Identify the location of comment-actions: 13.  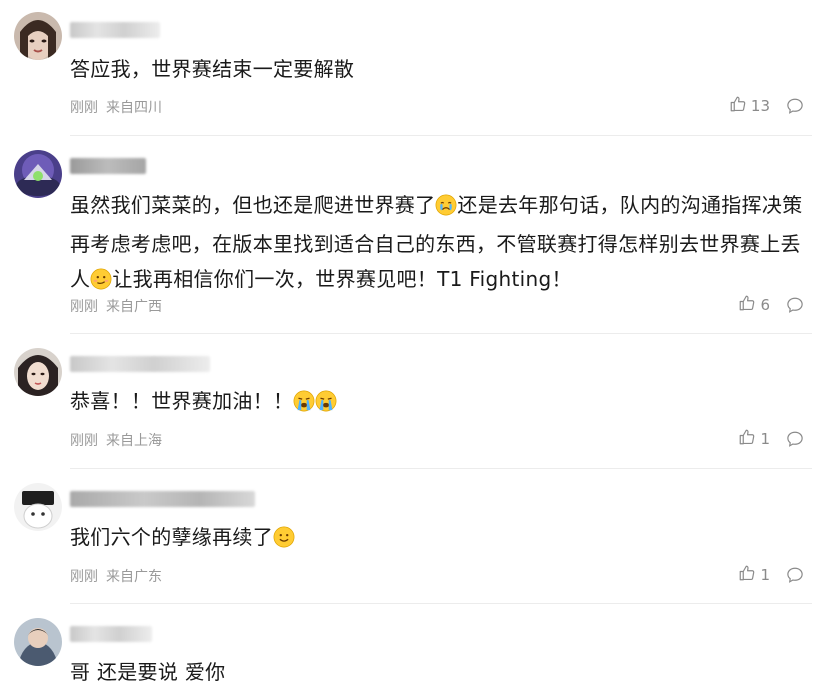
(766, 106).